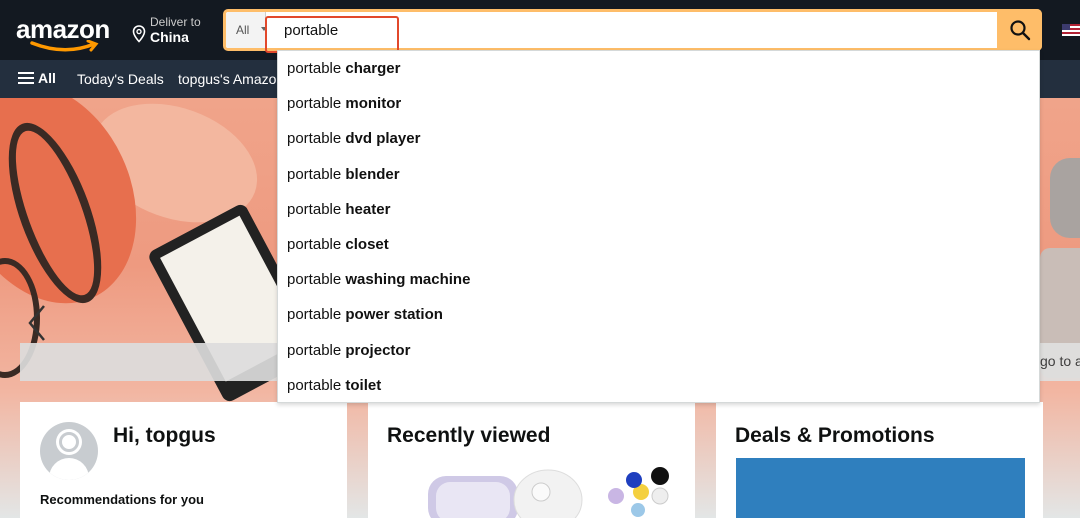 The width and height of the screenshot is (1080, 518). I want to click on hero-caption-right-text: go to ar, so click(1060, 361).